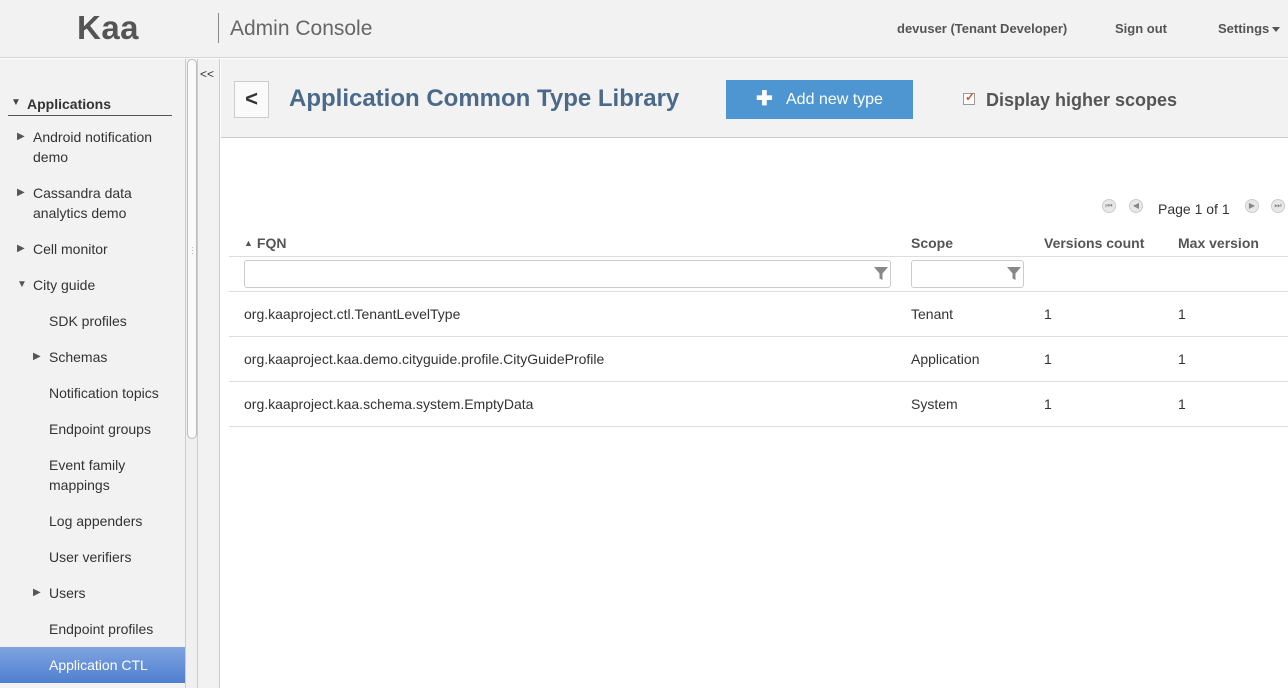 This screenshot has width=1288, height=688. What do you see at coordinates (1252, 206) in the screenshot?
I see `next-page-icon: ▶` at bounding box center [1252, 206].